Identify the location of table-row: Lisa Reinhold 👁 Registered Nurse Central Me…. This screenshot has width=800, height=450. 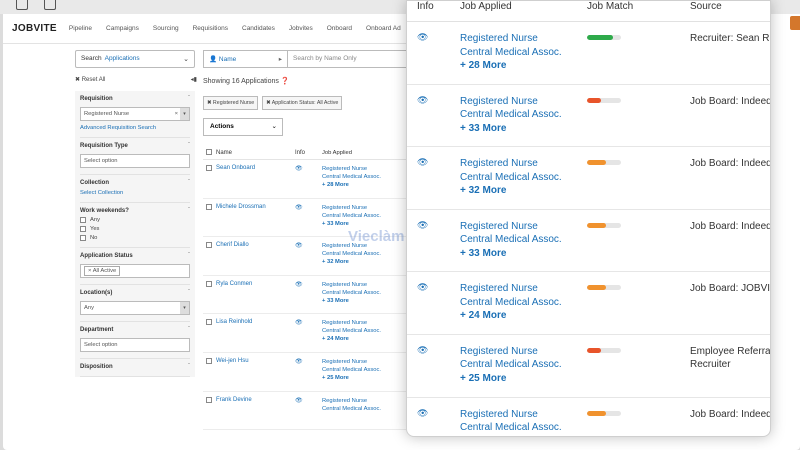
(306, 333).